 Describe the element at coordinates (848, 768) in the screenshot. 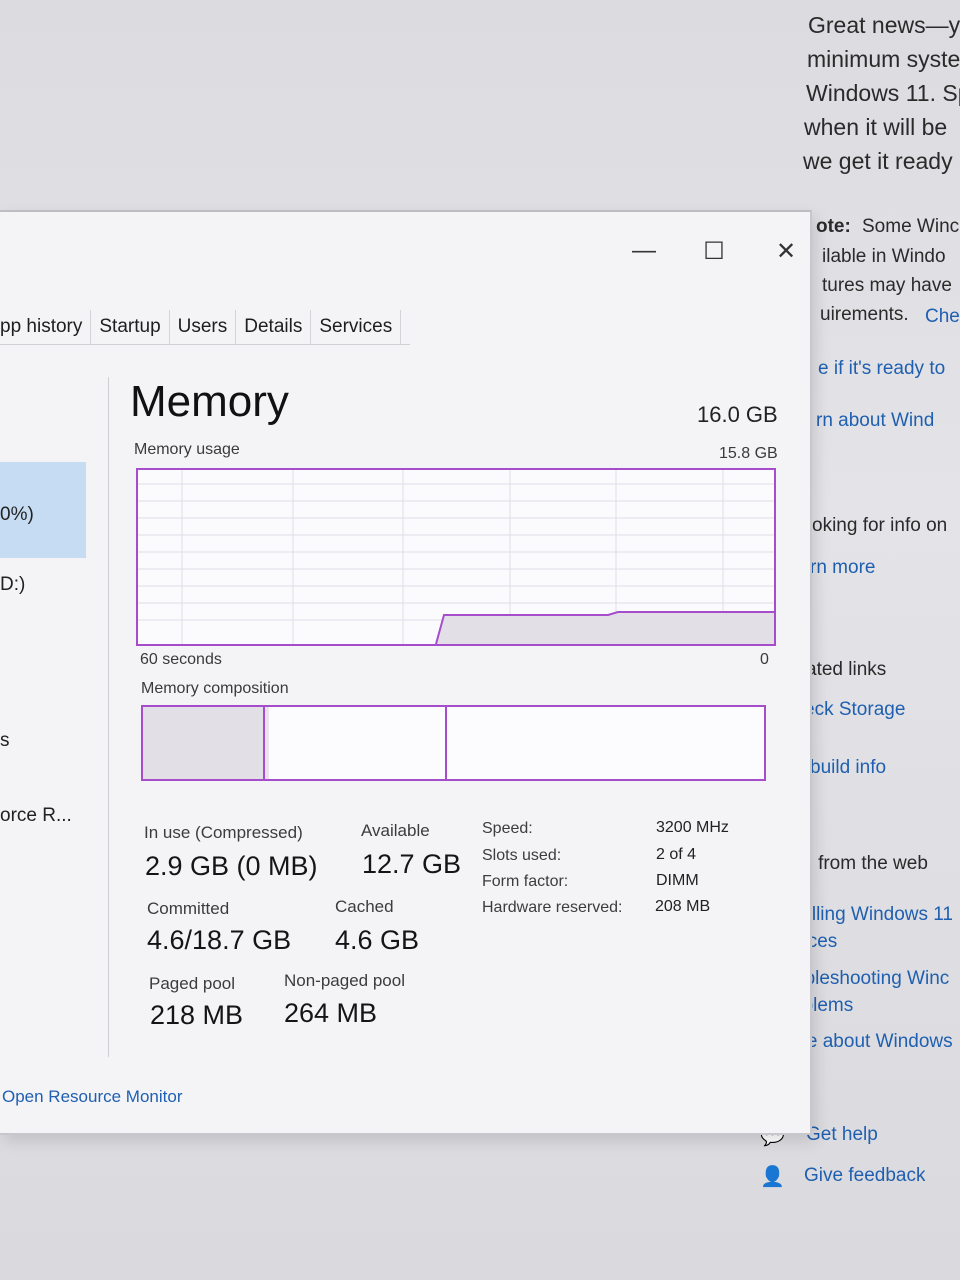

I see `build-info-link: build info` at that location.